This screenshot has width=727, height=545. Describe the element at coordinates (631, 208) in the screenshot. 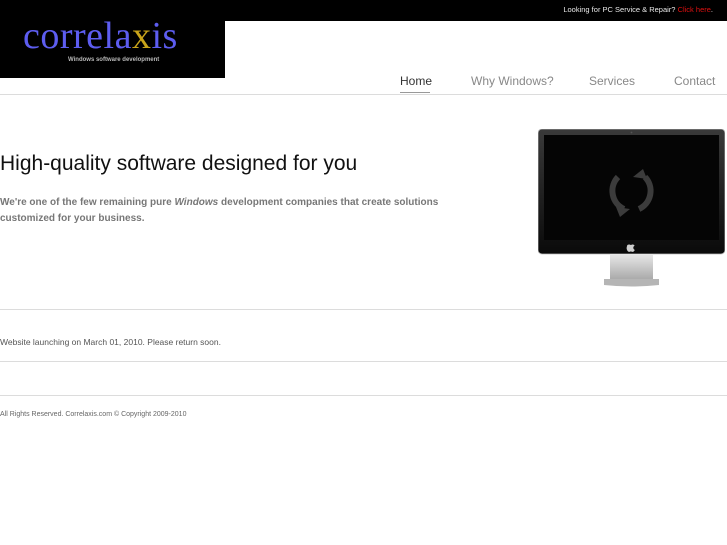

I see `monitor-icon` at that location.